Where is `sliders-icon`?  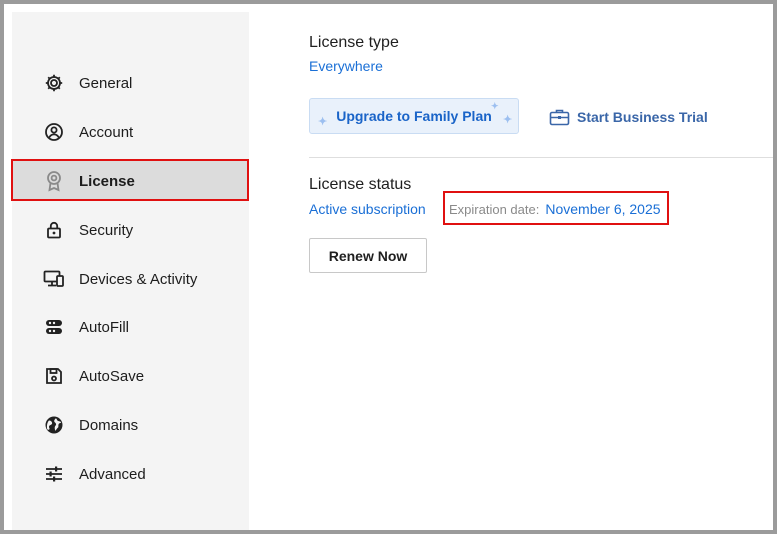
sliders-icon is located at coordinates (54, 474).